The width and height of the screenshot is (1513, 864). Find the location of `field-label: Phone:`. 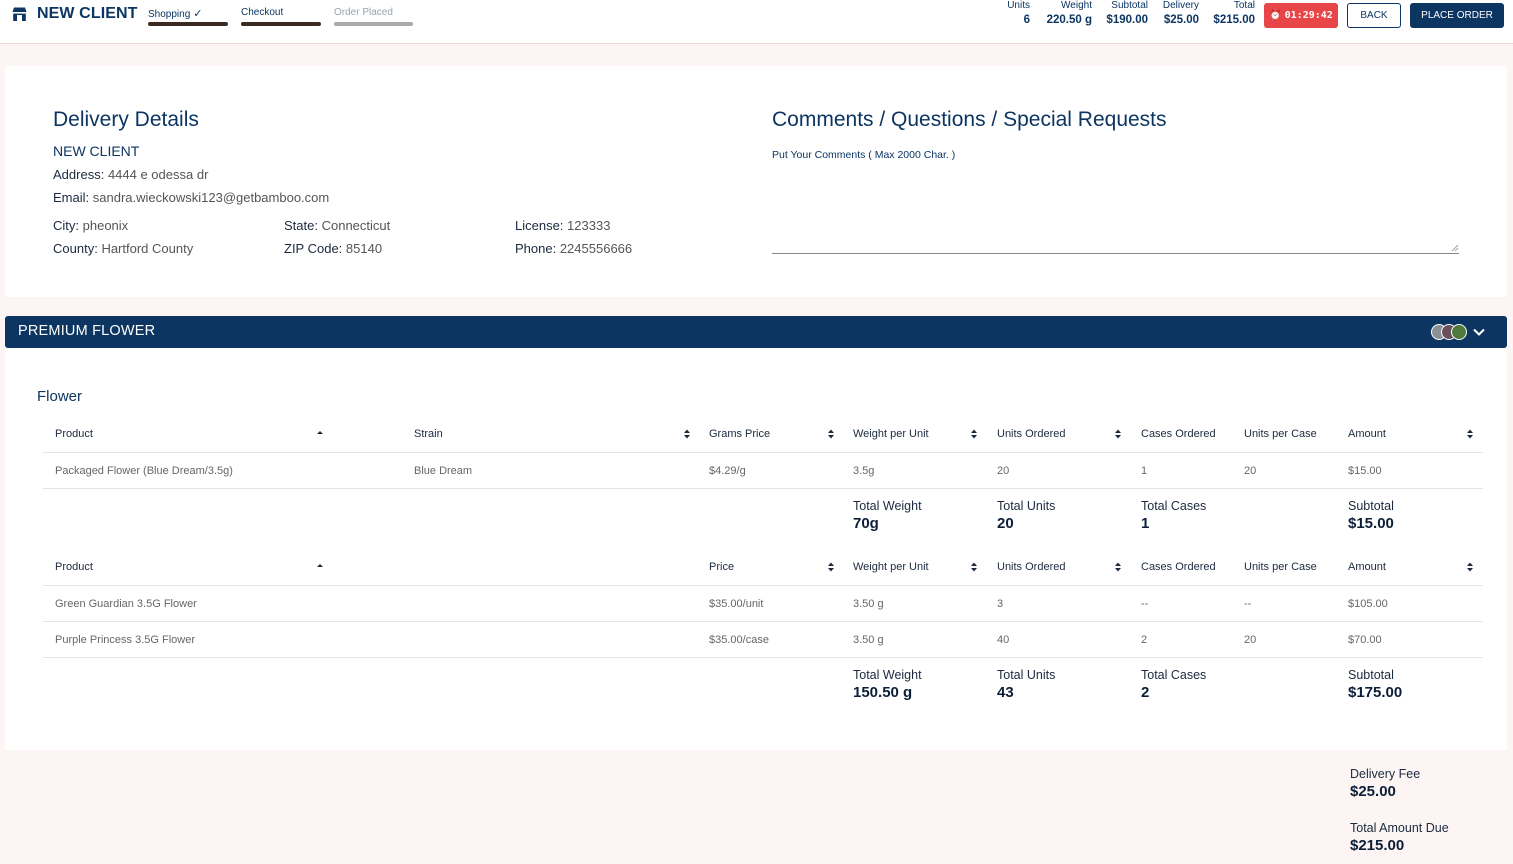

field-label: Phone: is located at coordinates (536, 248).